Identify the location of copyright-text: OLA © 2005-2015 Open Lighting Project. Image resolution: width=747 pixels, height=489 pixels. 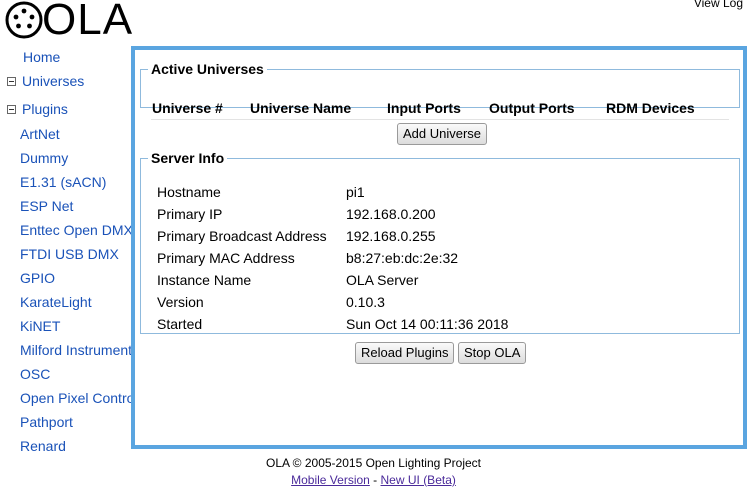
(373, 463).